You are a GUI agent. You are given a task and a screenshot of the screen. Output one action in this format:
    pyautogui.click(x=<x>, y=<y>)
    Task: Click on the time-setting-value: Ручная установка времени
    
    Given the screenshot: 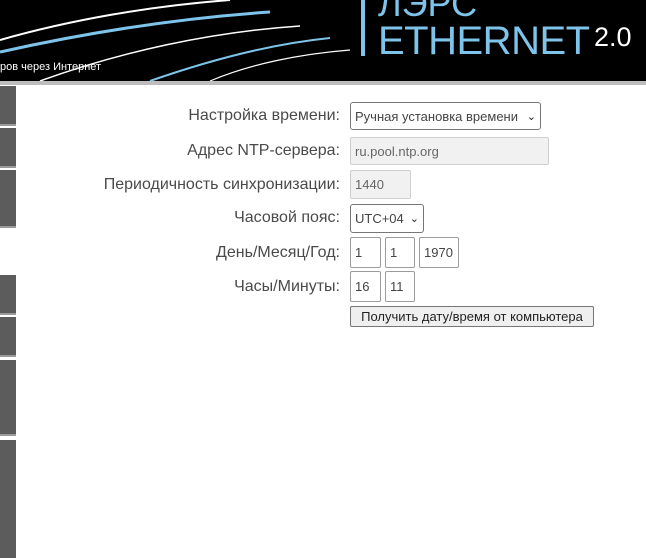 What is the action you would take?
    pyautogui.click(x=437, y=116)
    